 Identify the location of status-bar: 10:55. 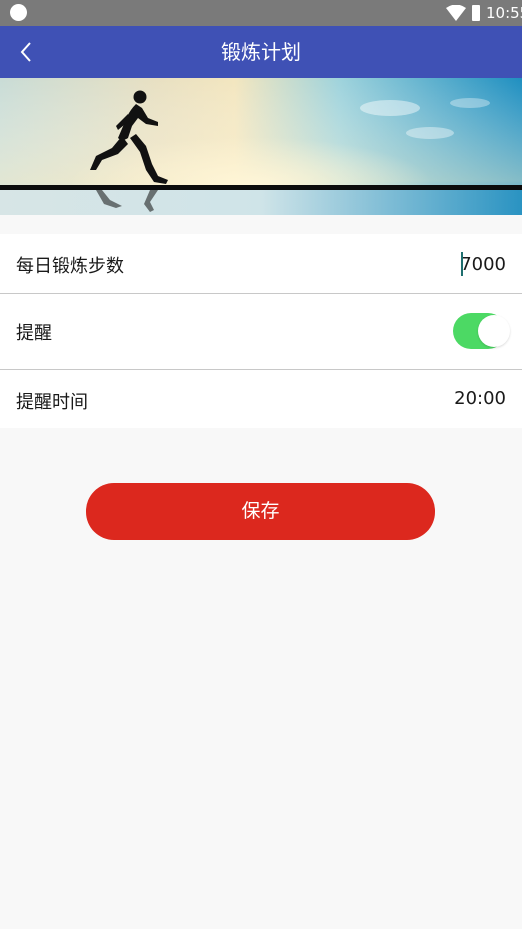
(261, 13).